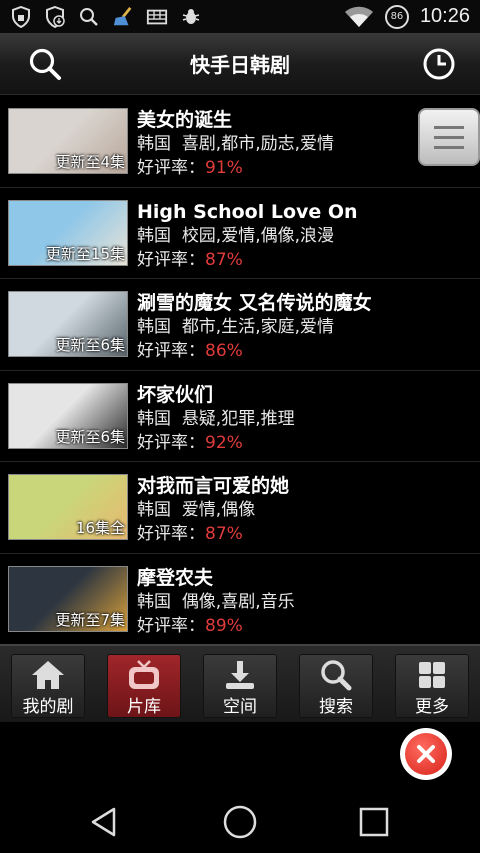 The width and height of the screenshot is (480, 853). What do you see at coordinates (432, 675) in the screenshot?
I see `grid-icon` at bounding box center [432, 675].